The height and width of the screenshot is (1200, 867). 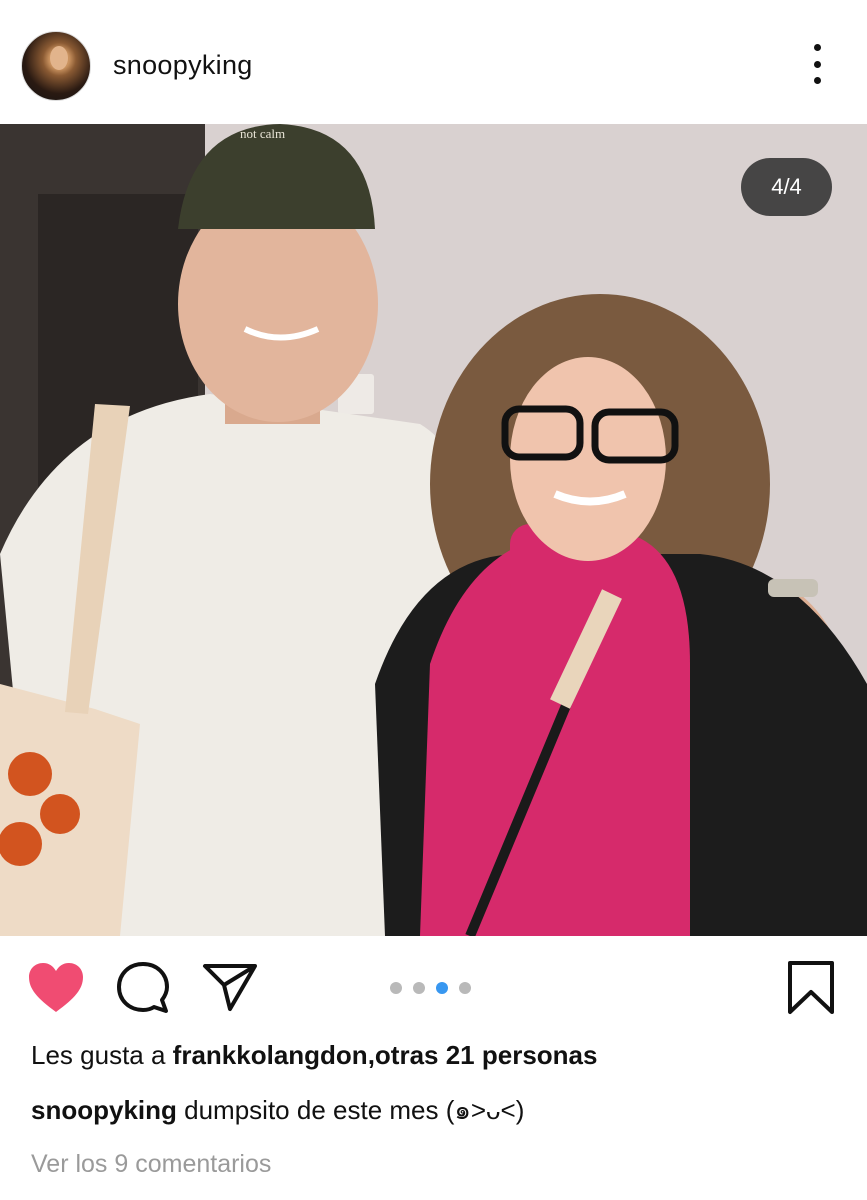 I want to click on caption-username: snoopyking, so click(x=104, y=1110).